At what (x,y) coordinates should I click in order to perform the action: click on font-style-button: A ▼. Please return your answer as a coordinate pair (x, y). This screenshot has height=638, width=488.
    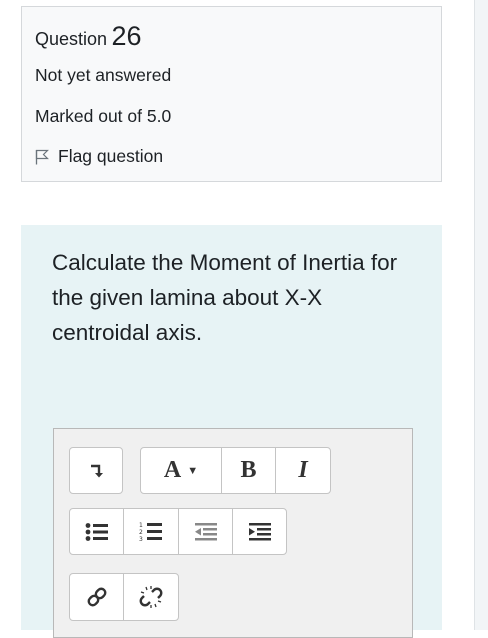
    Looking at the image, I should click on (181, 470).